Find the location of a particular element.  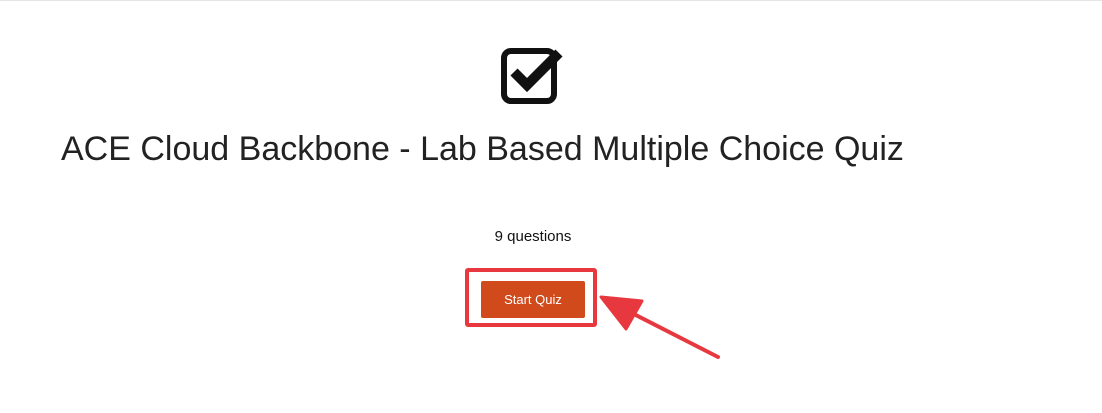

annotation-arrow-icon is located at coordinates (660, 325).